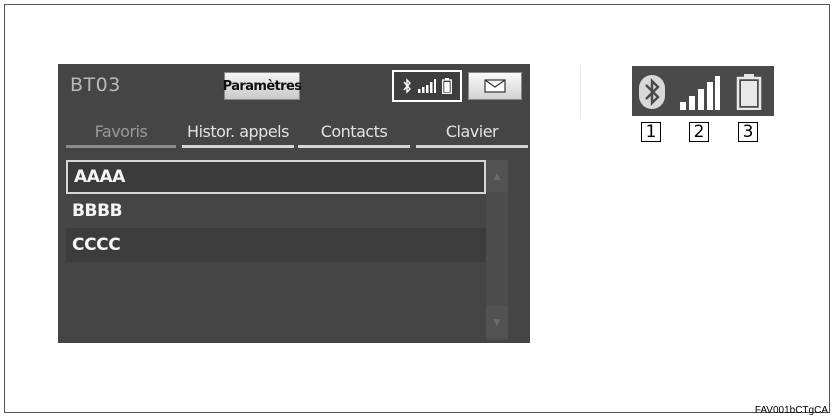 Image resolution: width=836 pixels, height=419 pixels. I want to click on list-item: CCCC, so click(276, 245).